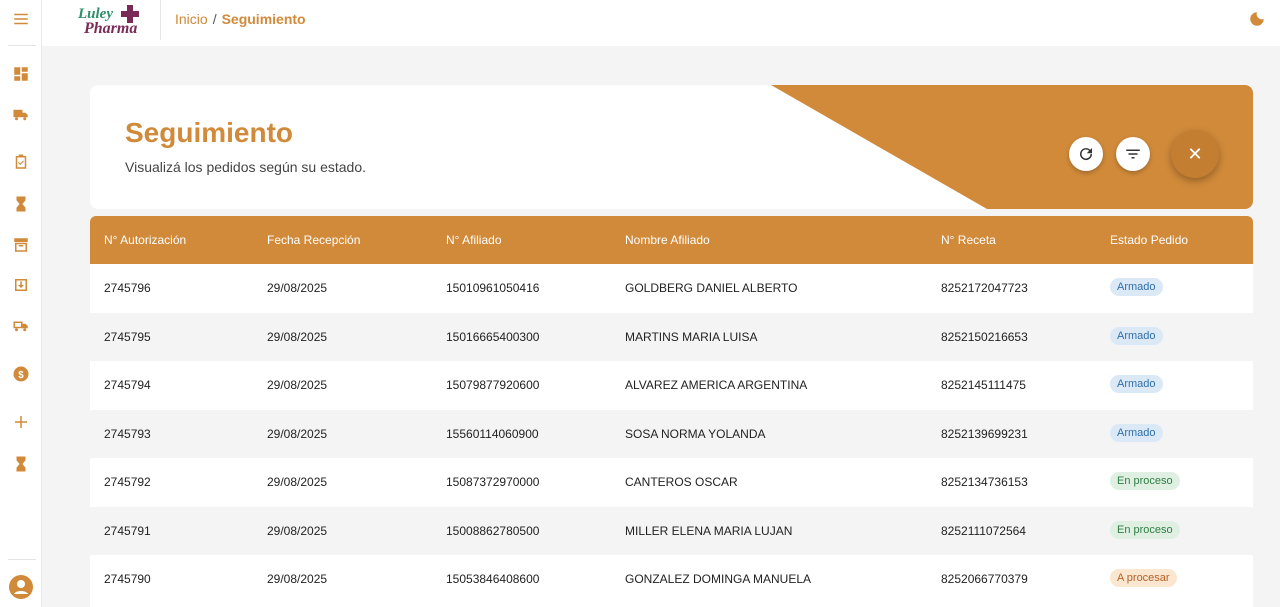 The image size is (1280, 607). What do you see at coordinates (493, 288) in the screenshot?
I see `table-cell-affiliate: 15010961050416` at bounding box center [493, 288].